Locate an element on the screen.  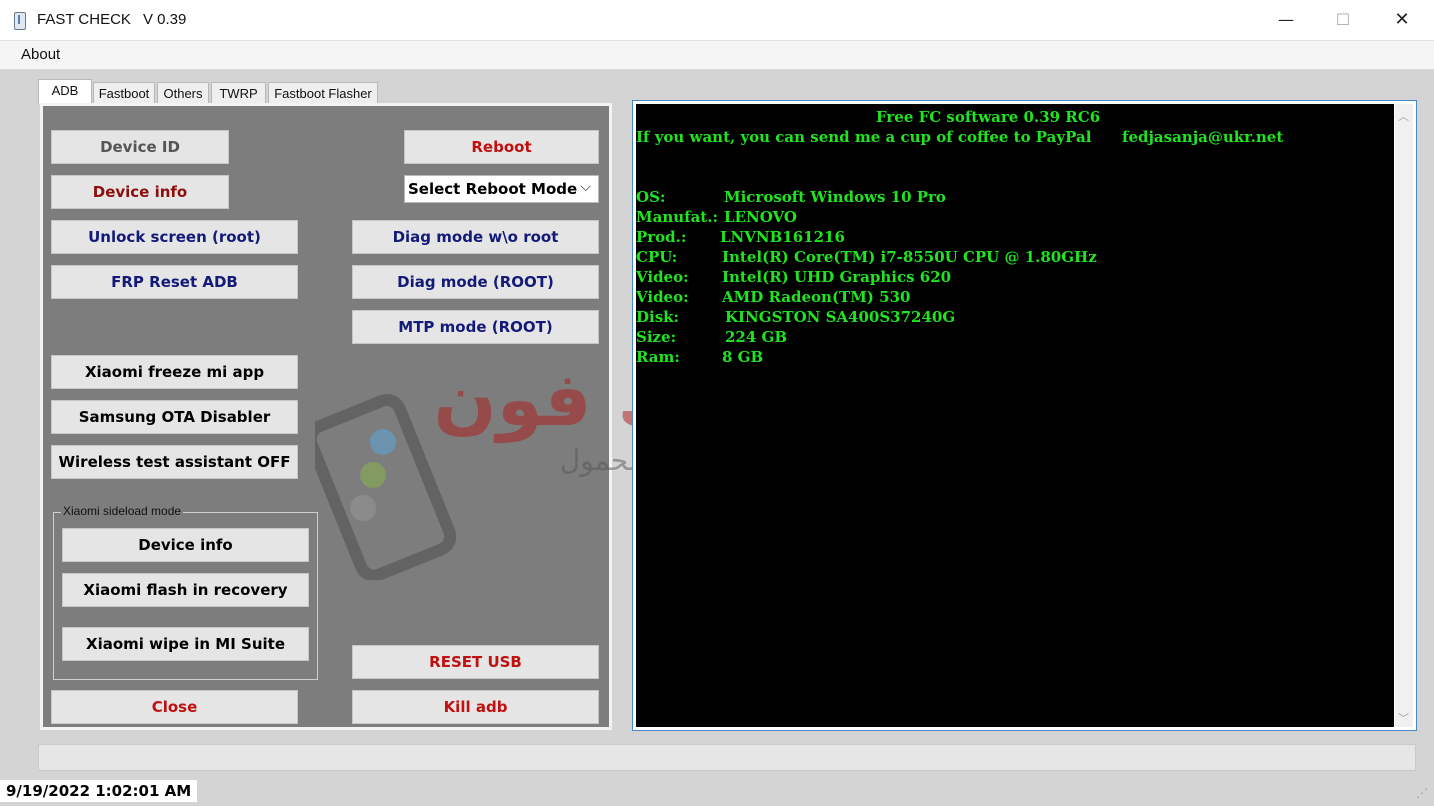
console-row-value: AMD Radeon(TM) 530 is located at coordinates (816, 297).